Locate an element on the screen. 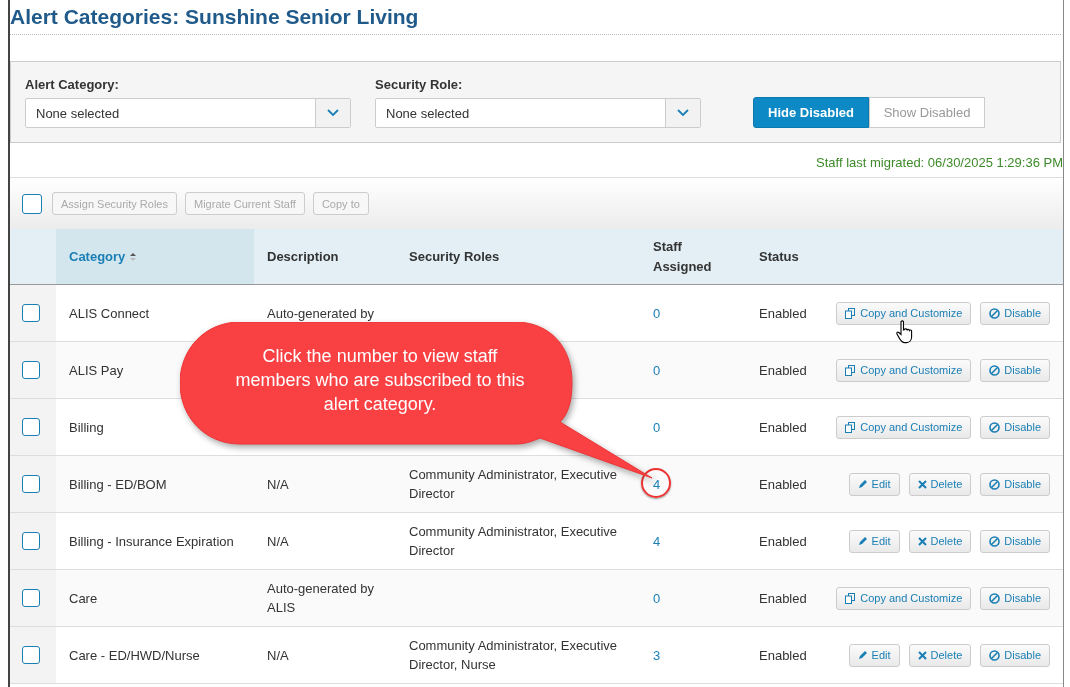  category-name: ALIS Pay is located at coordinates (96, 370).